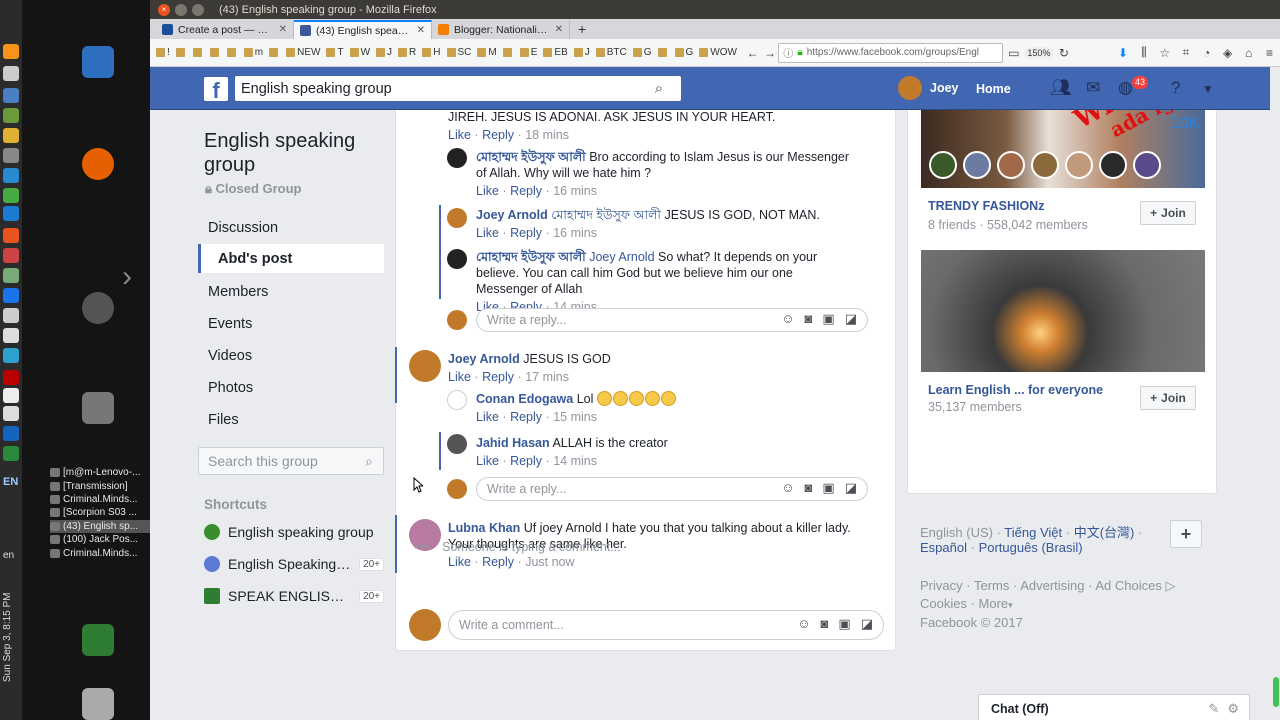 Image resolution: width=1280 pixels, height=720 pixels. Describe the element at coordinates (1063, 311) in the screenshot. I see `learn-english-cover` at that location.